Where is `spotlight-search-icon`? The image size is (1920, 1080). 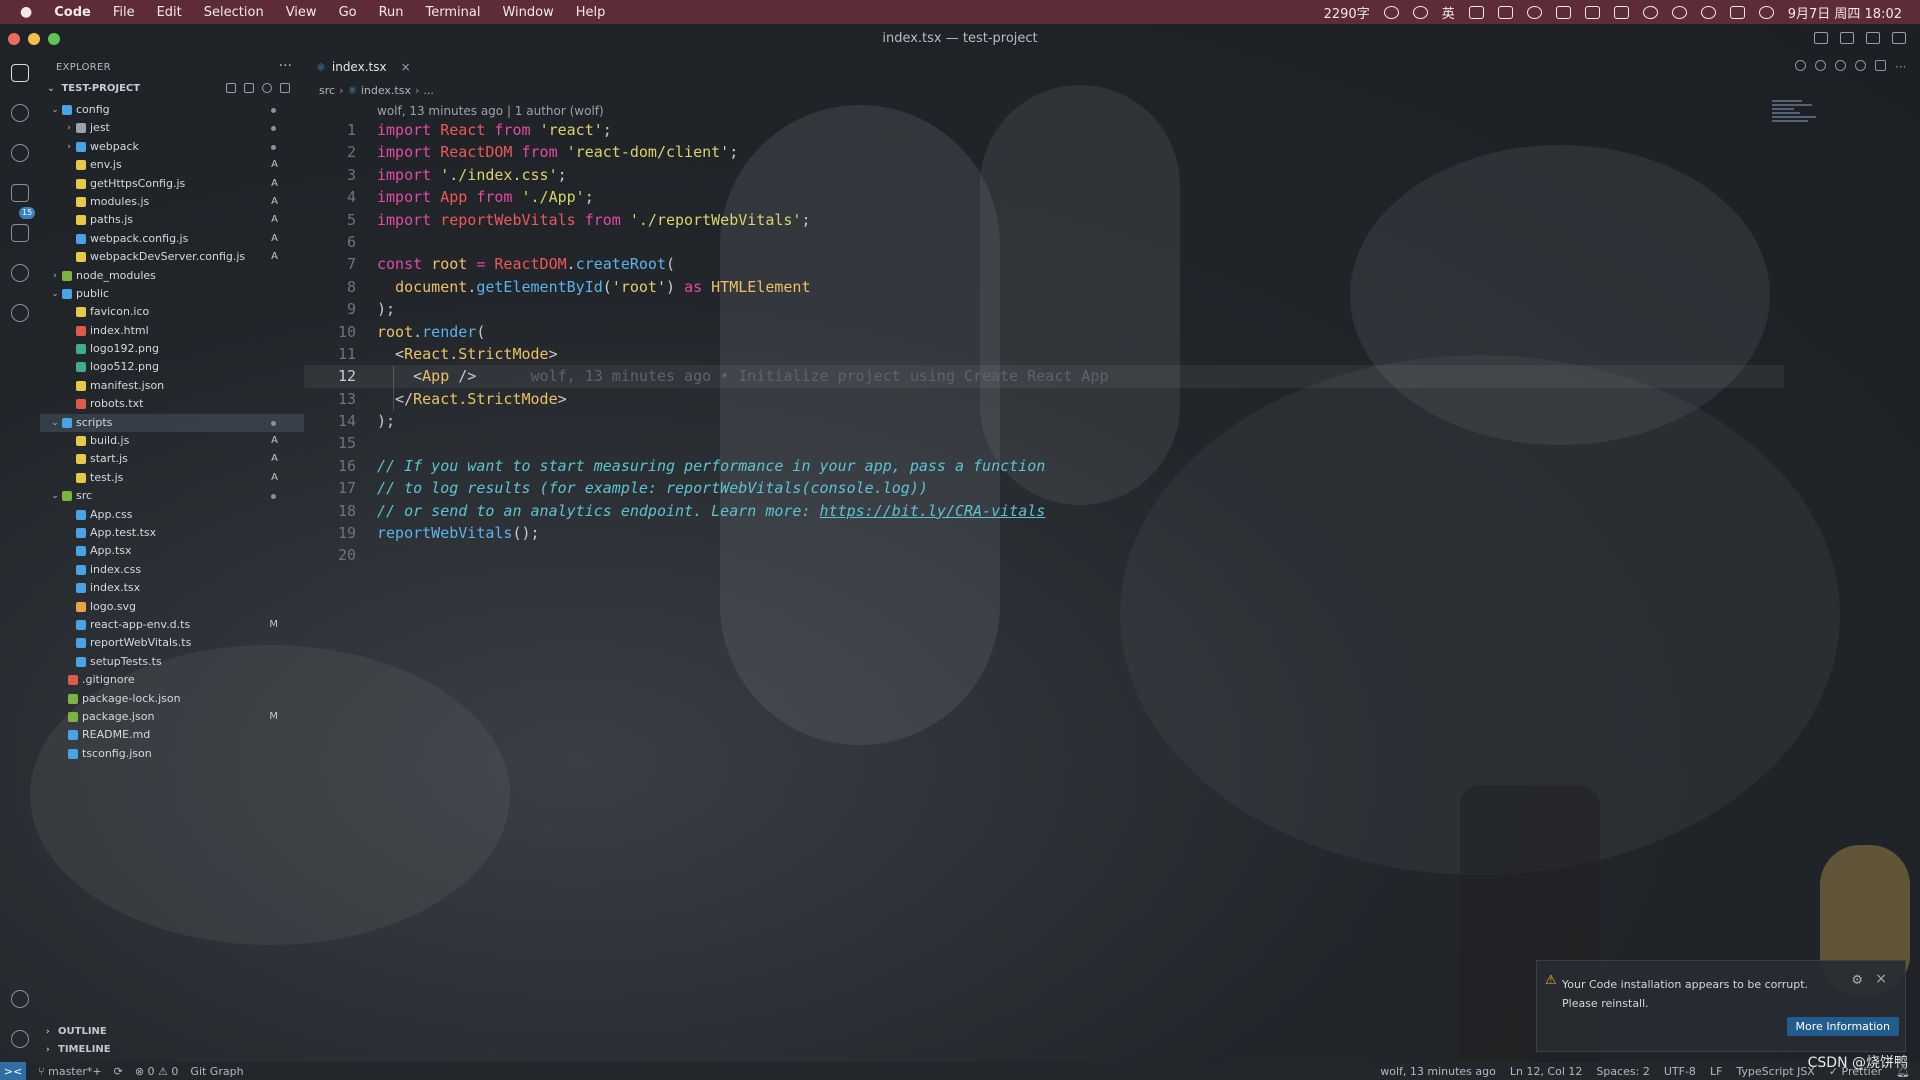
spotlight-search-icon is located at coordinates (1679, 12).